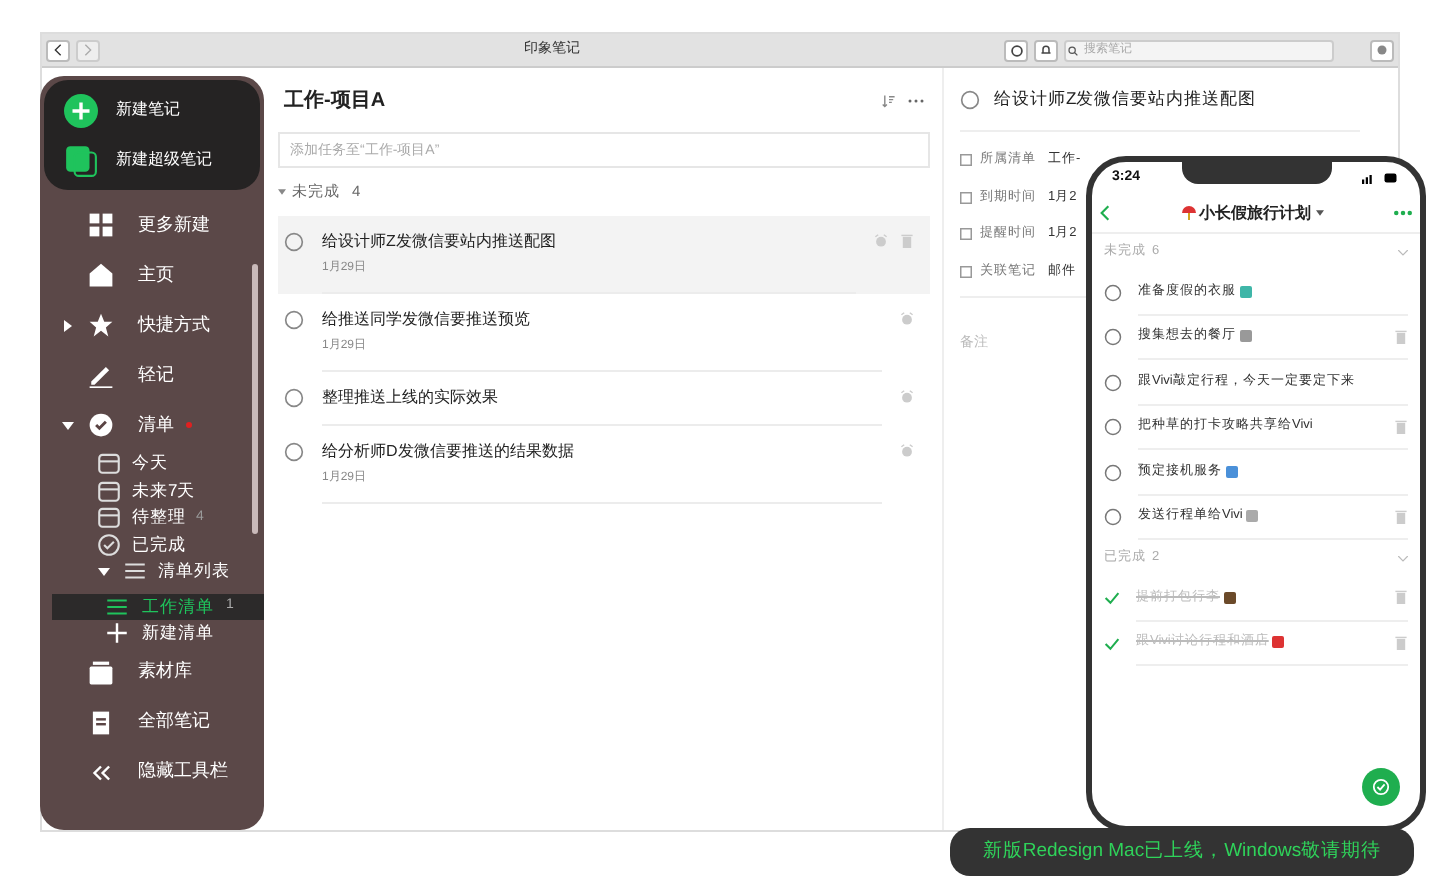 The image size is (1440, 890). I want to click on bell-icon, so click(1046, 50).